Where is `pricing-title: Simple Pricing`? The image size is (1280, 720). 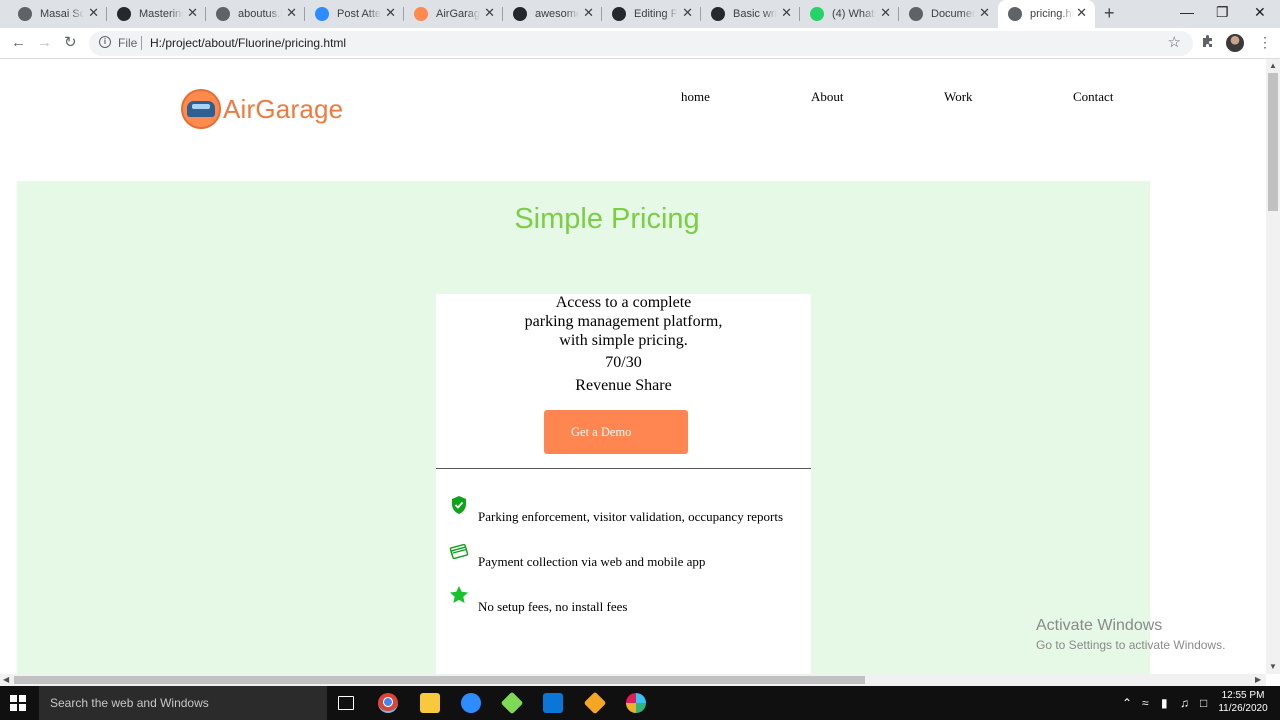 pricing-title: Simple Pricing is located at coordinates (607, 219).